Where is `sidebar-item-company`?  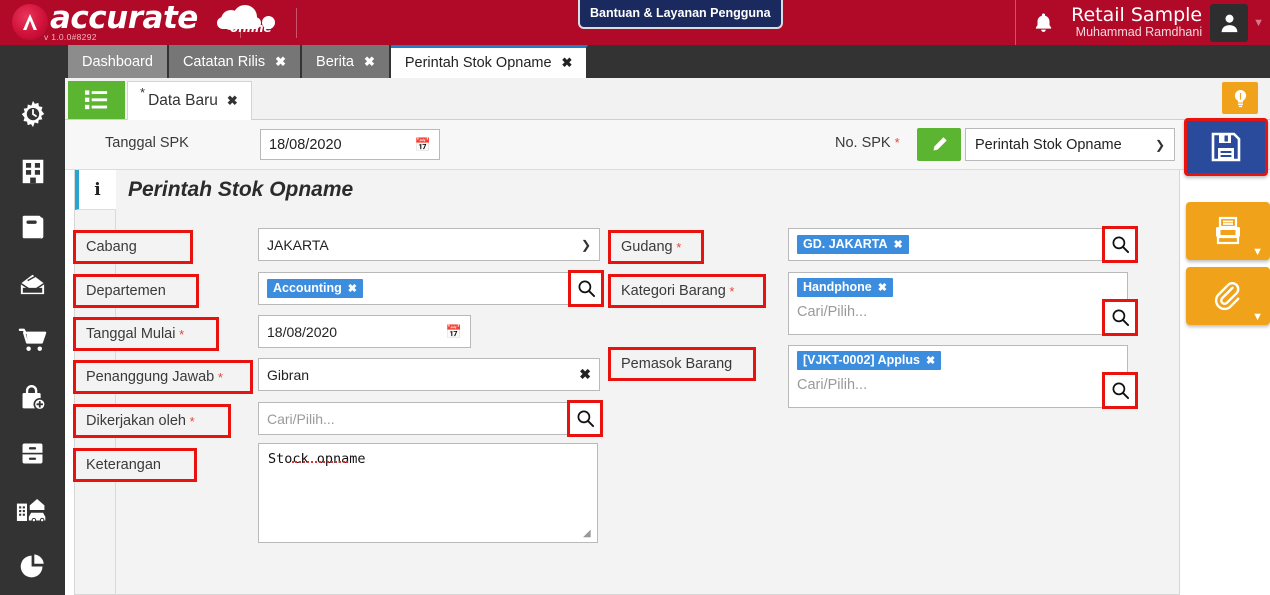
sidebar-item-company is located at coordinates (32, 171).